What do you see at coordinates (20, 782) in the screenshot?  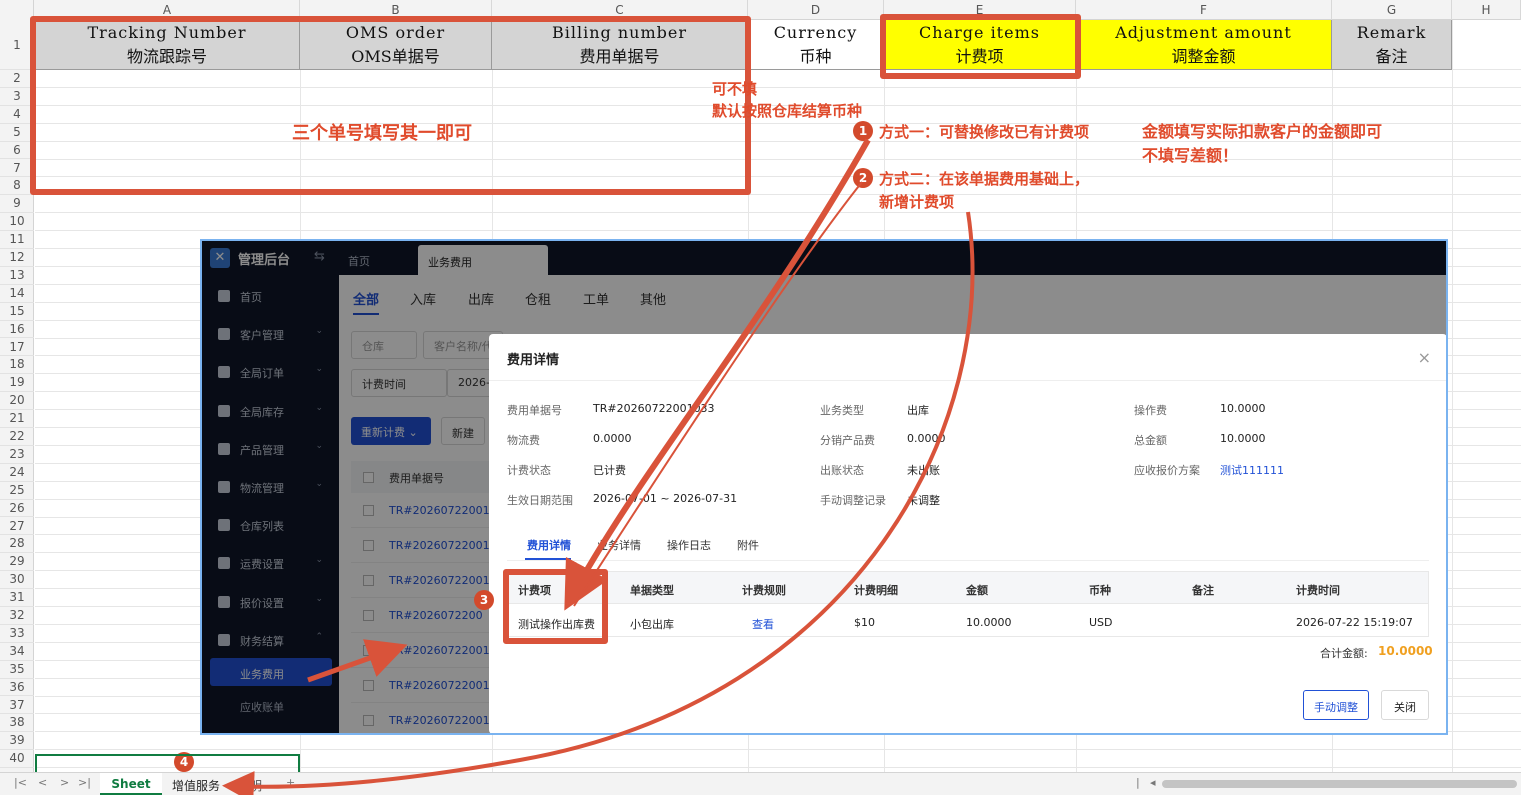 I see `first-sheet-nav-icon: |<` at bounding box center [20, 782].